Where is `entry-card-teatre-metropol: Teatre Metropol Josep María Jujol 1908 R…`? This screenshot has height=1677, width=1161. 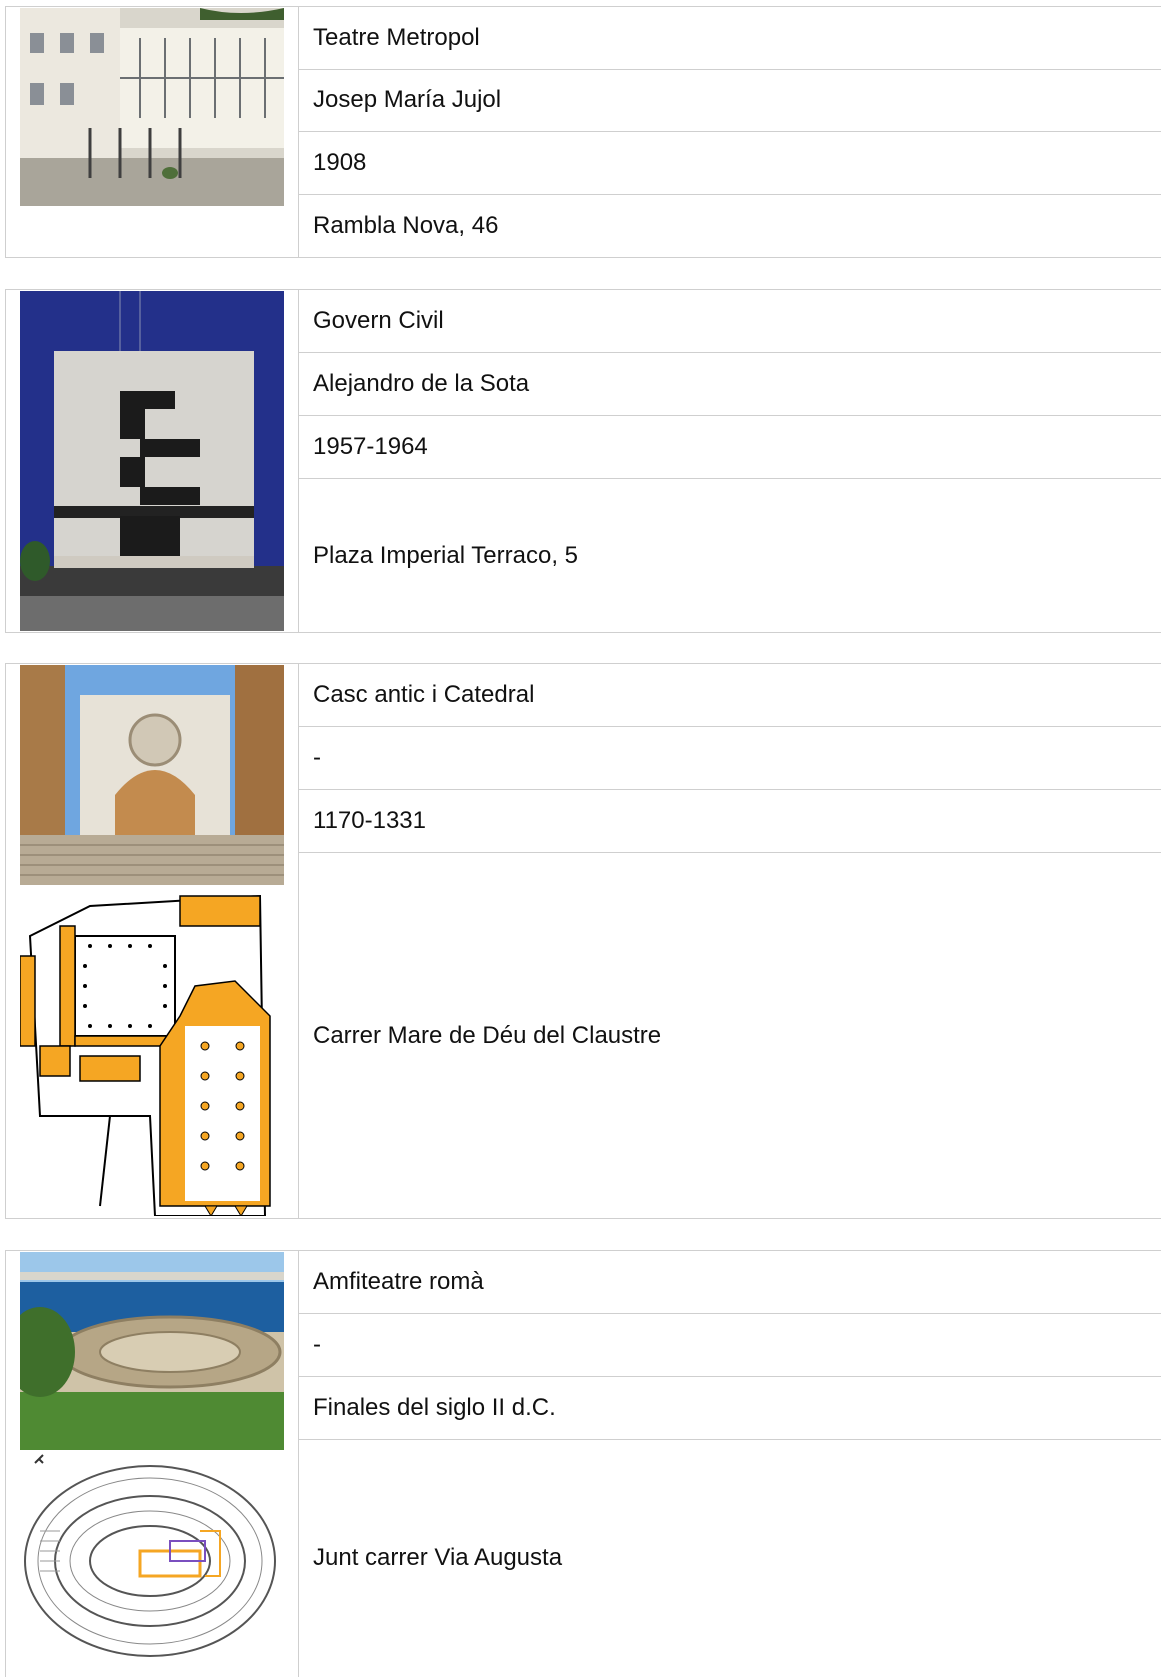 entry-card-teatre-metropol: Teatre Metropol Josep María Jujol 1908 R… is located at coordinates (583, 132).